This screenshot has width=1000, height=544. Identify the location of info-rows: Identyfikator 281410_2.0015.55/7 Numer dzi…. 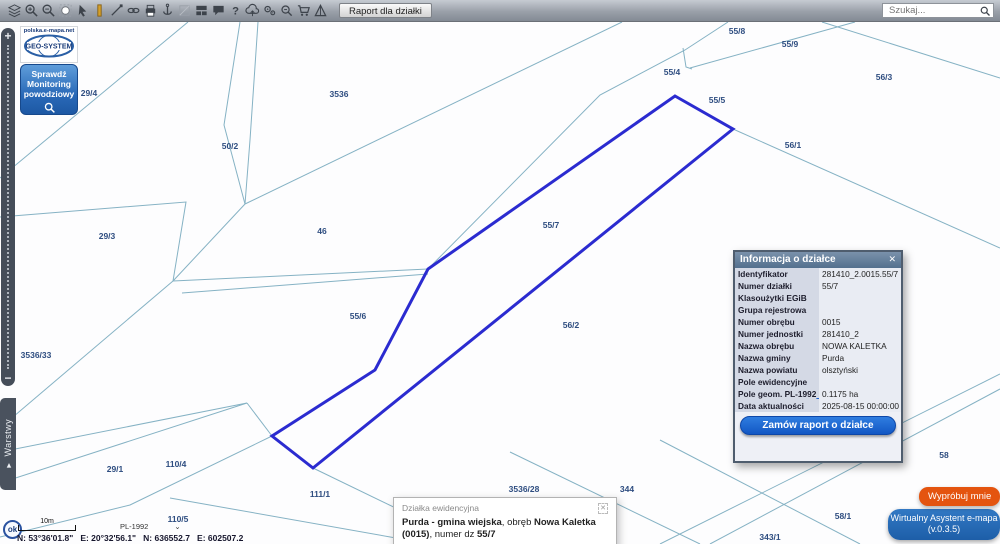
(818, 340).